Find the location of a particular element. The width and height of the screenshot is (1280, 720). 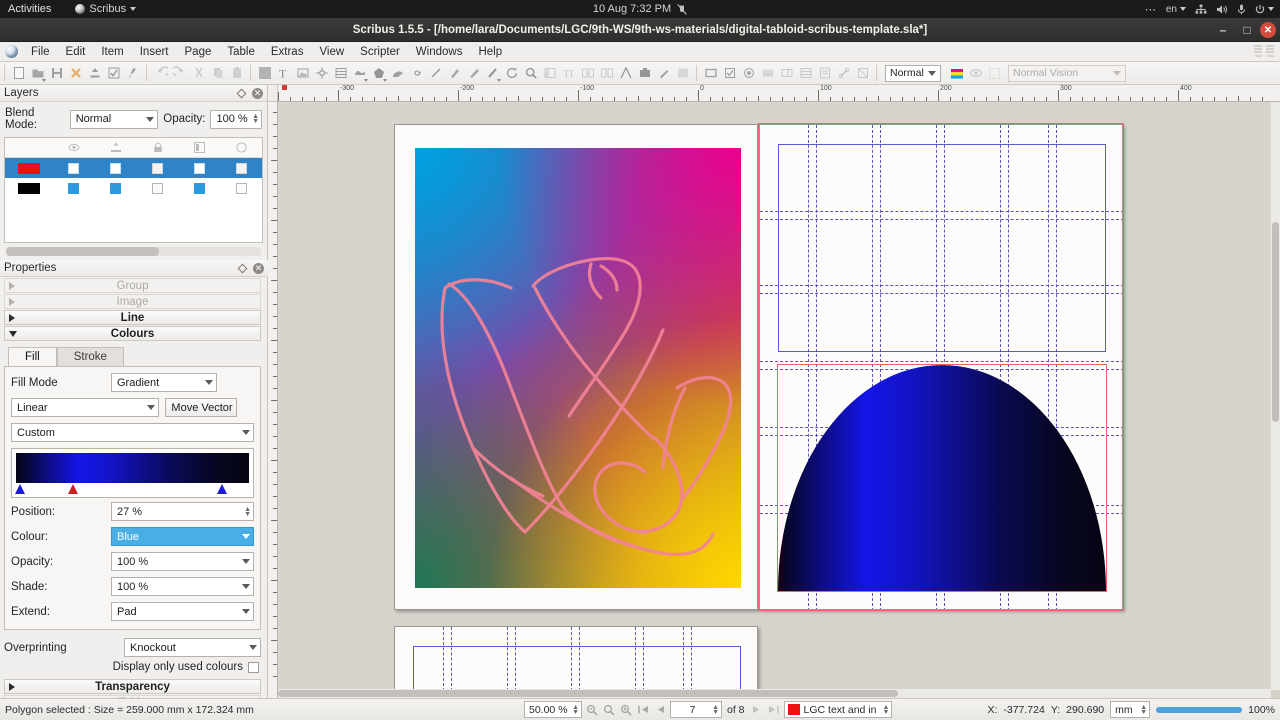

minimize-button: – is located at coordinates (1223, 30).